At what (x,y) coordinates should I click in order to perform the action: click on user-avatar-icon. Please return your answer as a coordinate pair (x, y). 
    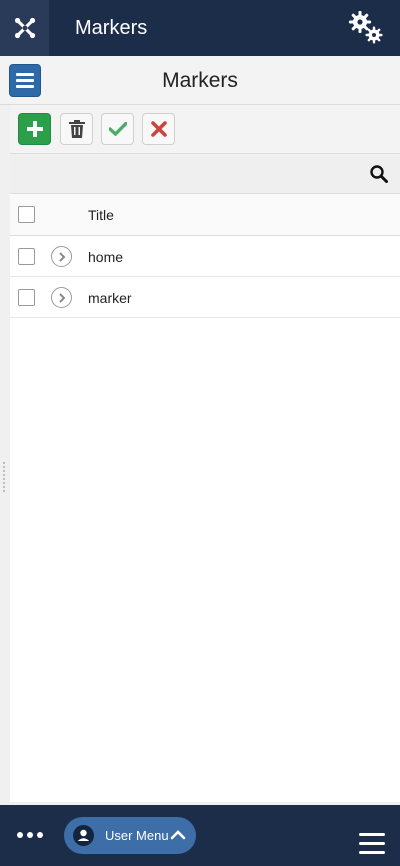
    Looking at the image, I should click on (83, 835).